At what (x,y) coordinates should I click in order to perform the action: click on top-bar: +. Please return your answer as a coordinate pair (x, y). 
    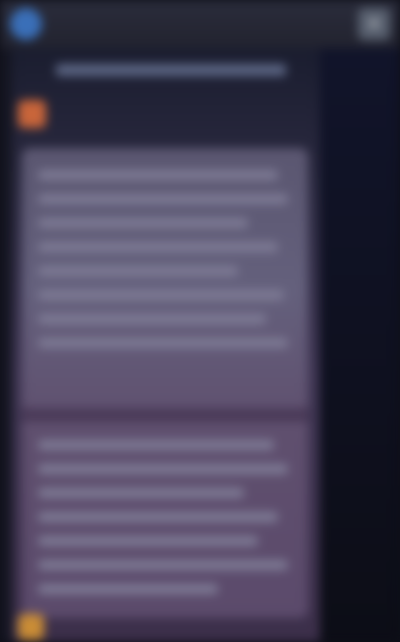
    Looking at the image, I should click on (200, 24).